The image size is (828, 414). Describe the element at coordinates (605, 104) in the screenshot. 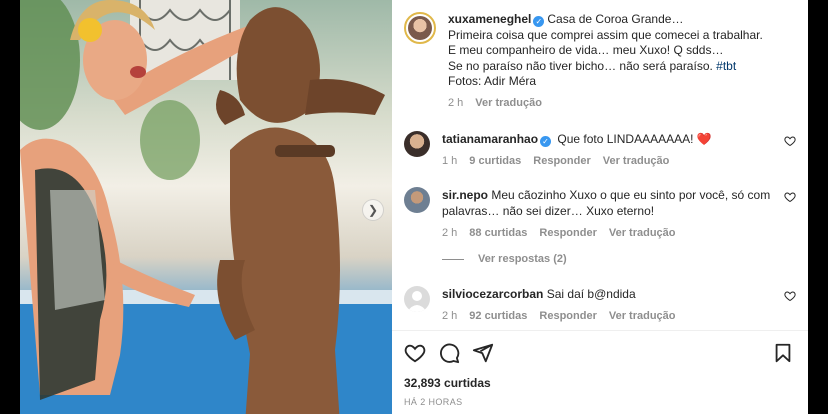

I see `caption-meta: 2 h Ver tradução` at that location.